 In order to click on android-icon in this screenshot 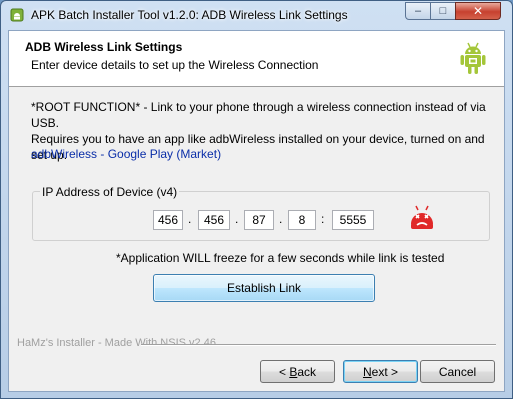, I will do `click(17, 15)`.